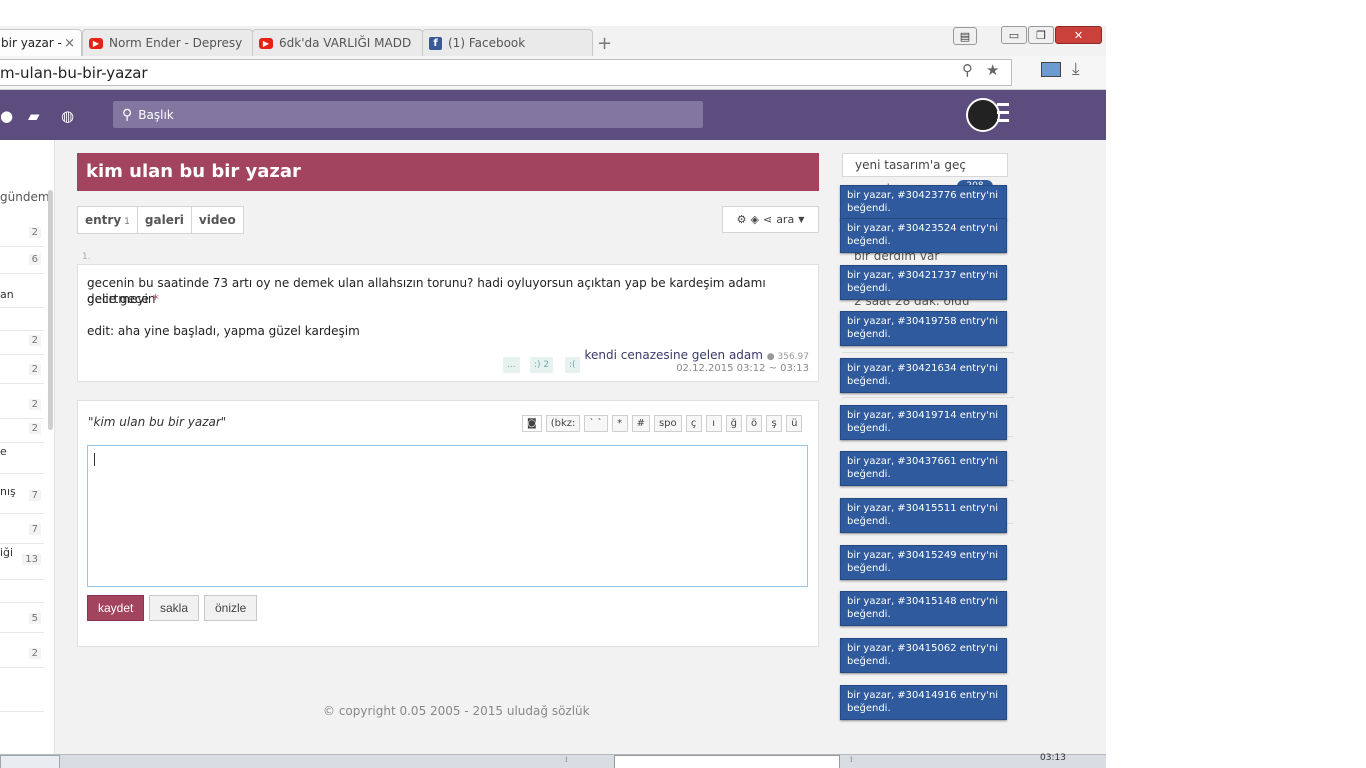  Describe the element at coordinates (1041, 35) in the screenshot. I see `maximize-button: ❐` at that location.